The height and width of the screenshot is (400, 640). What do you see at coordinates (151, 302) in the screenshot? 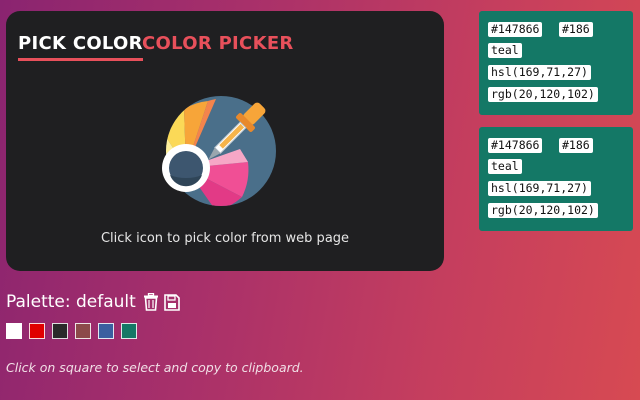
I see `trash-icon` at bounding box center [151, 302].